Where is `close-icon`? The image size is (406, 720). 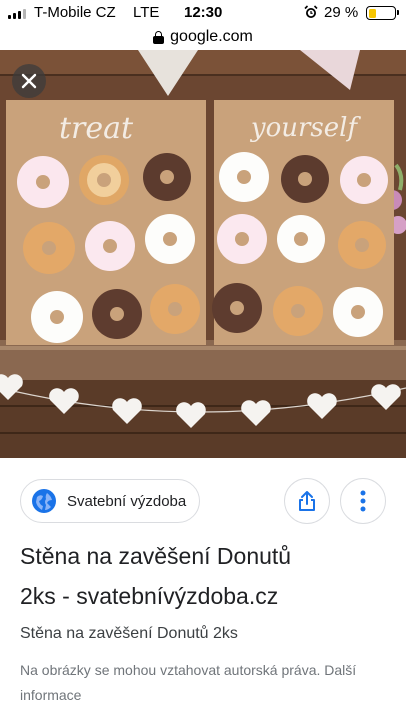
close-icon is located at coordinates (29, 81).